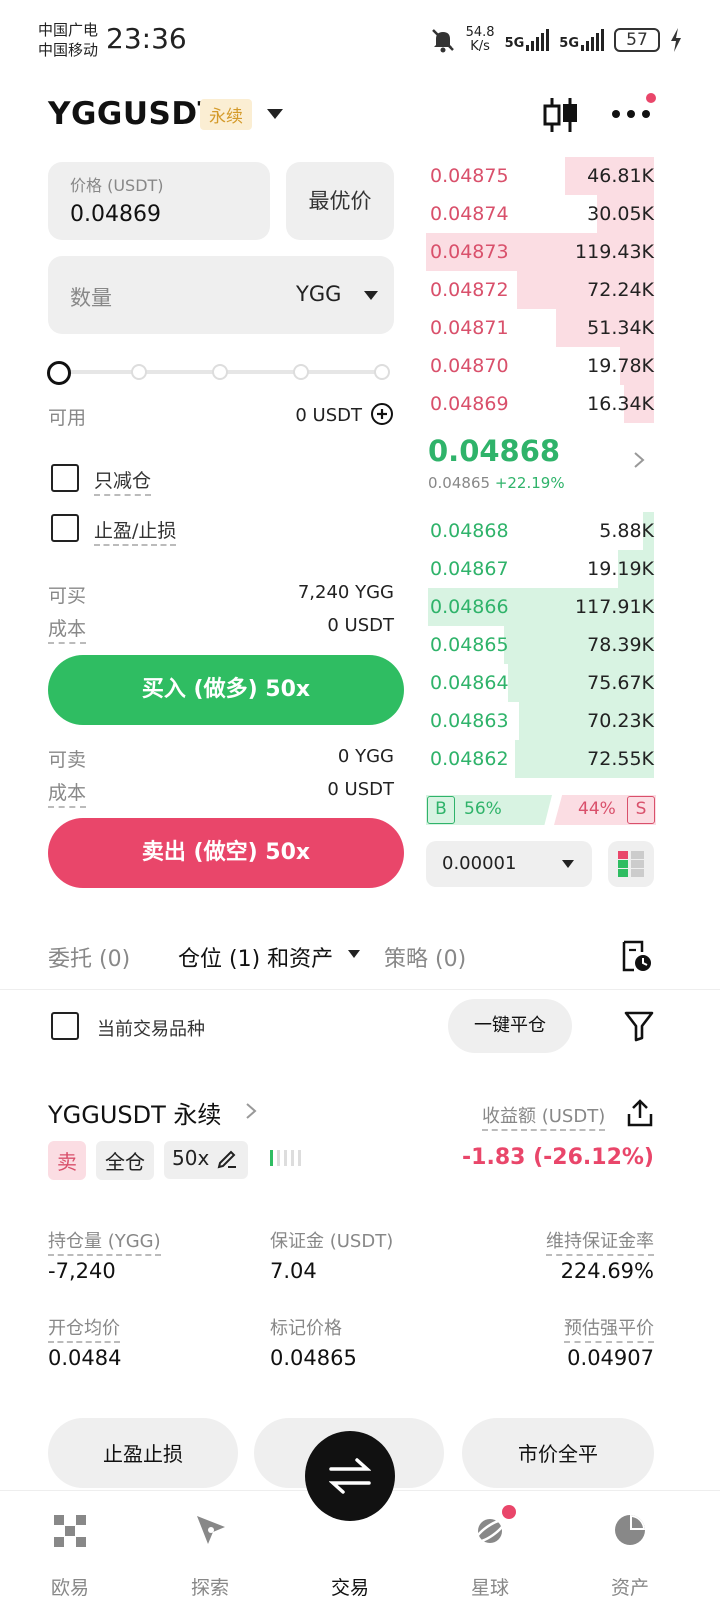 This screenshot has width=720, height=1610. I want to click on market-close-button: 市价全平, so click(558, 1453).